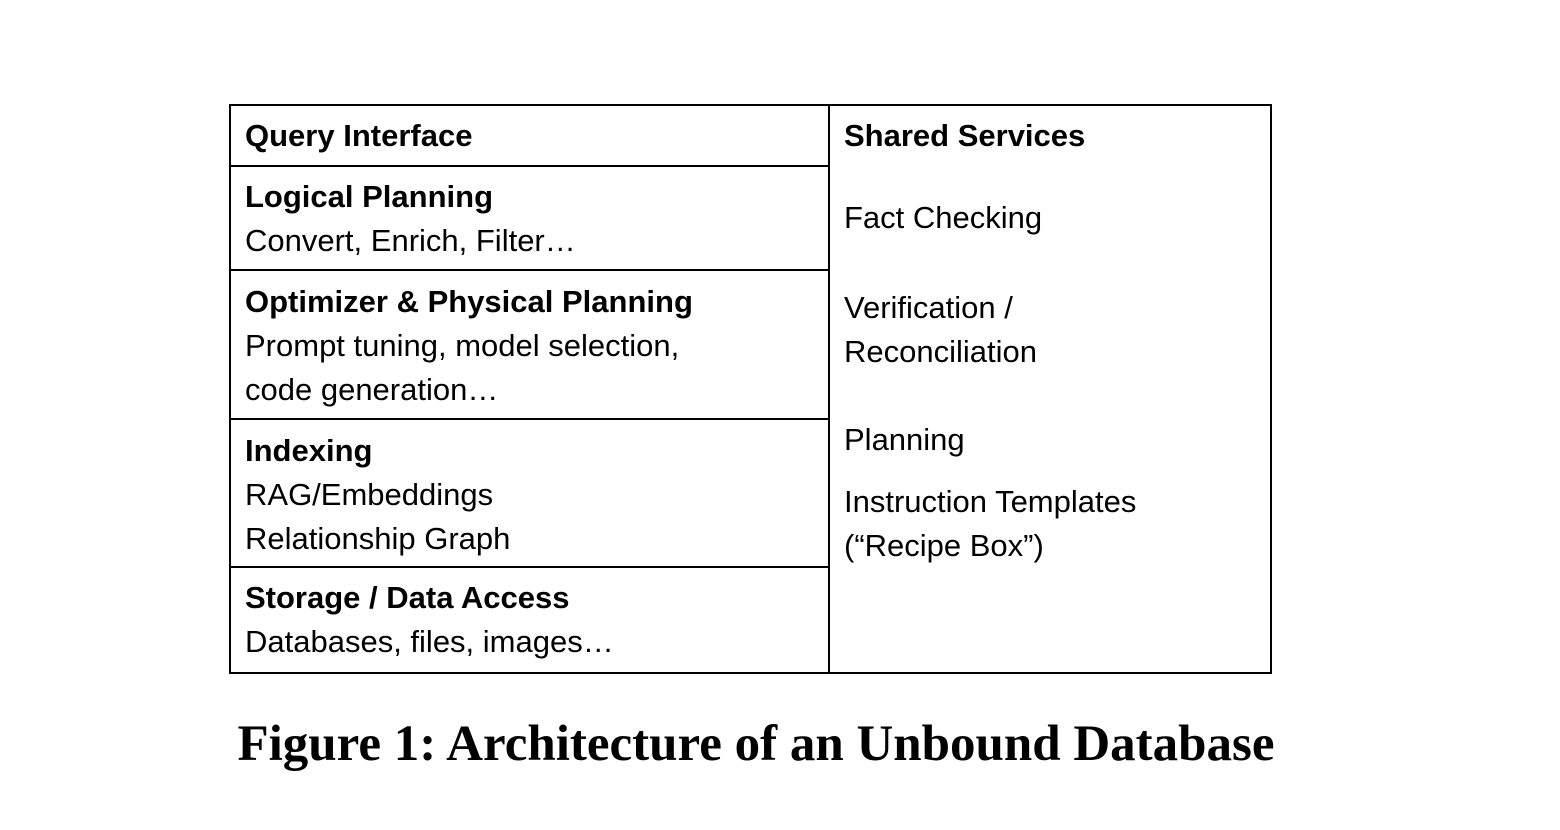 Image resolution: width=1560 pixels, height=830 pixels. Describe the element at coordinates (359, 135) in the screenshot. I see `layer-title: Query Interface` at that location.